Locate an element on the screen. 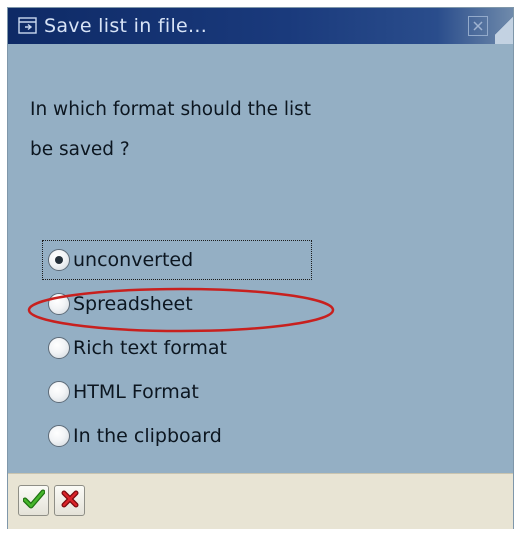 The height and width of the screenshot is (536, 521). radio-button-html-format is located at coordinates (59, 392).